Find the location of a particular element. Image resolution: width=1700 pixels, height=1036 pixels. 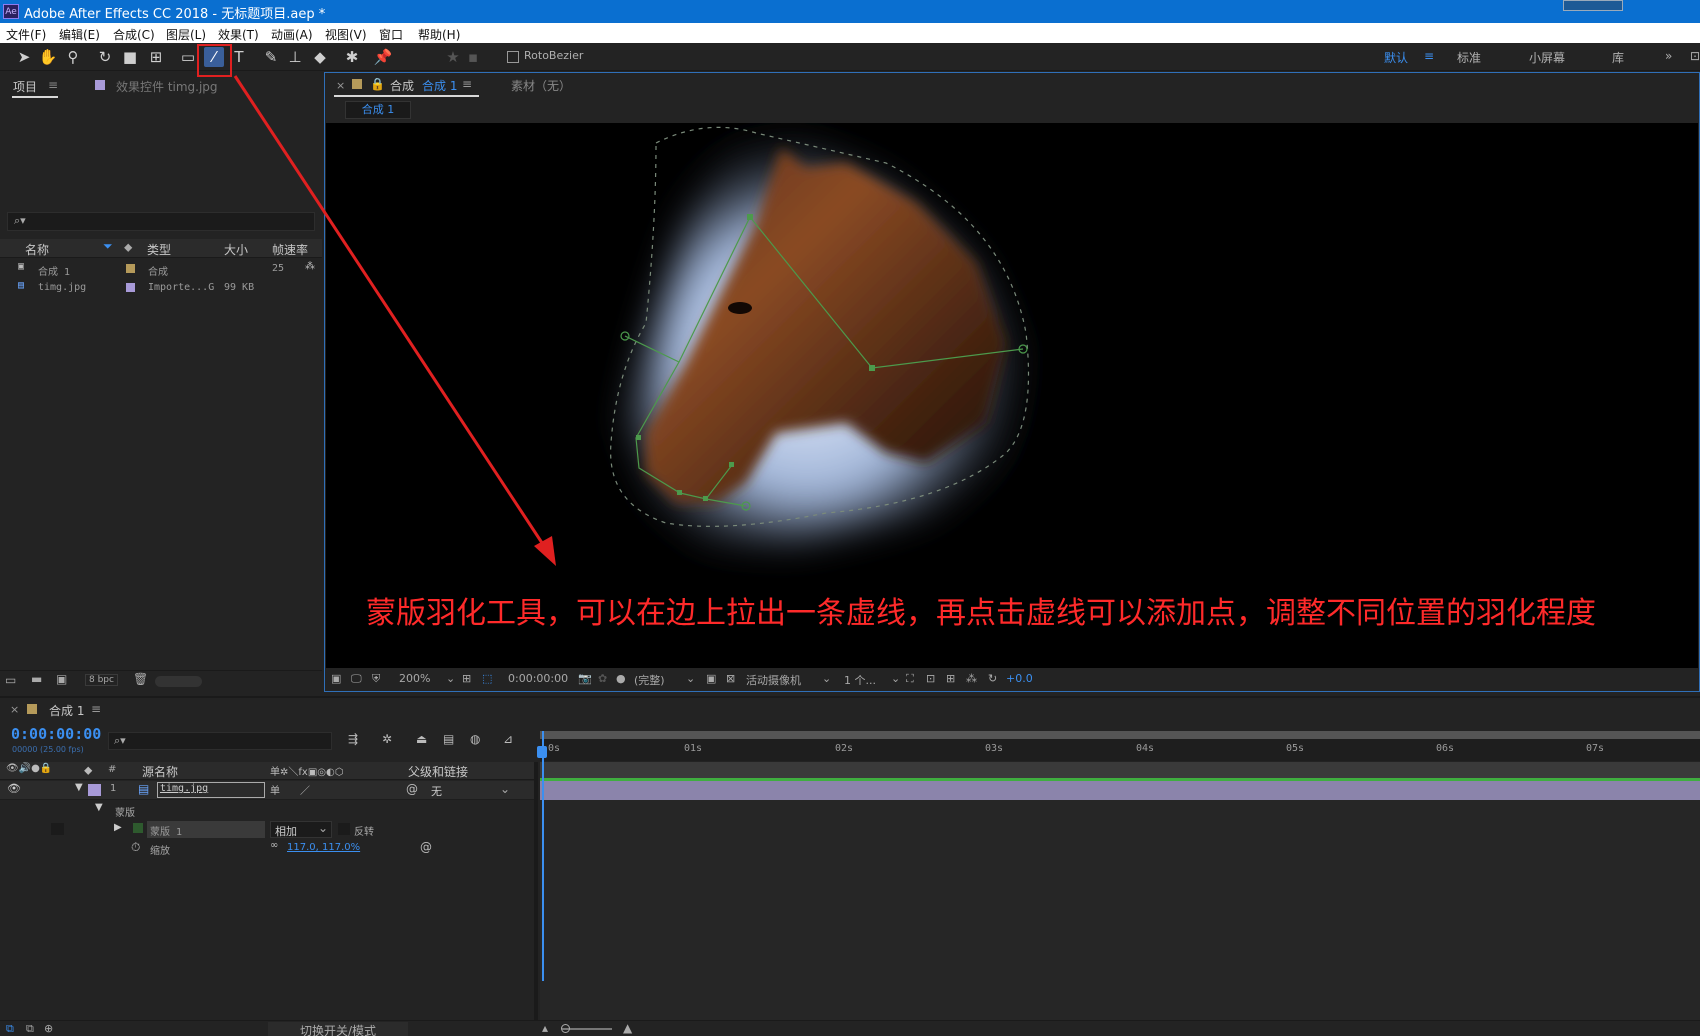

layer-duration-bar is located at coordinates (1120, 790).